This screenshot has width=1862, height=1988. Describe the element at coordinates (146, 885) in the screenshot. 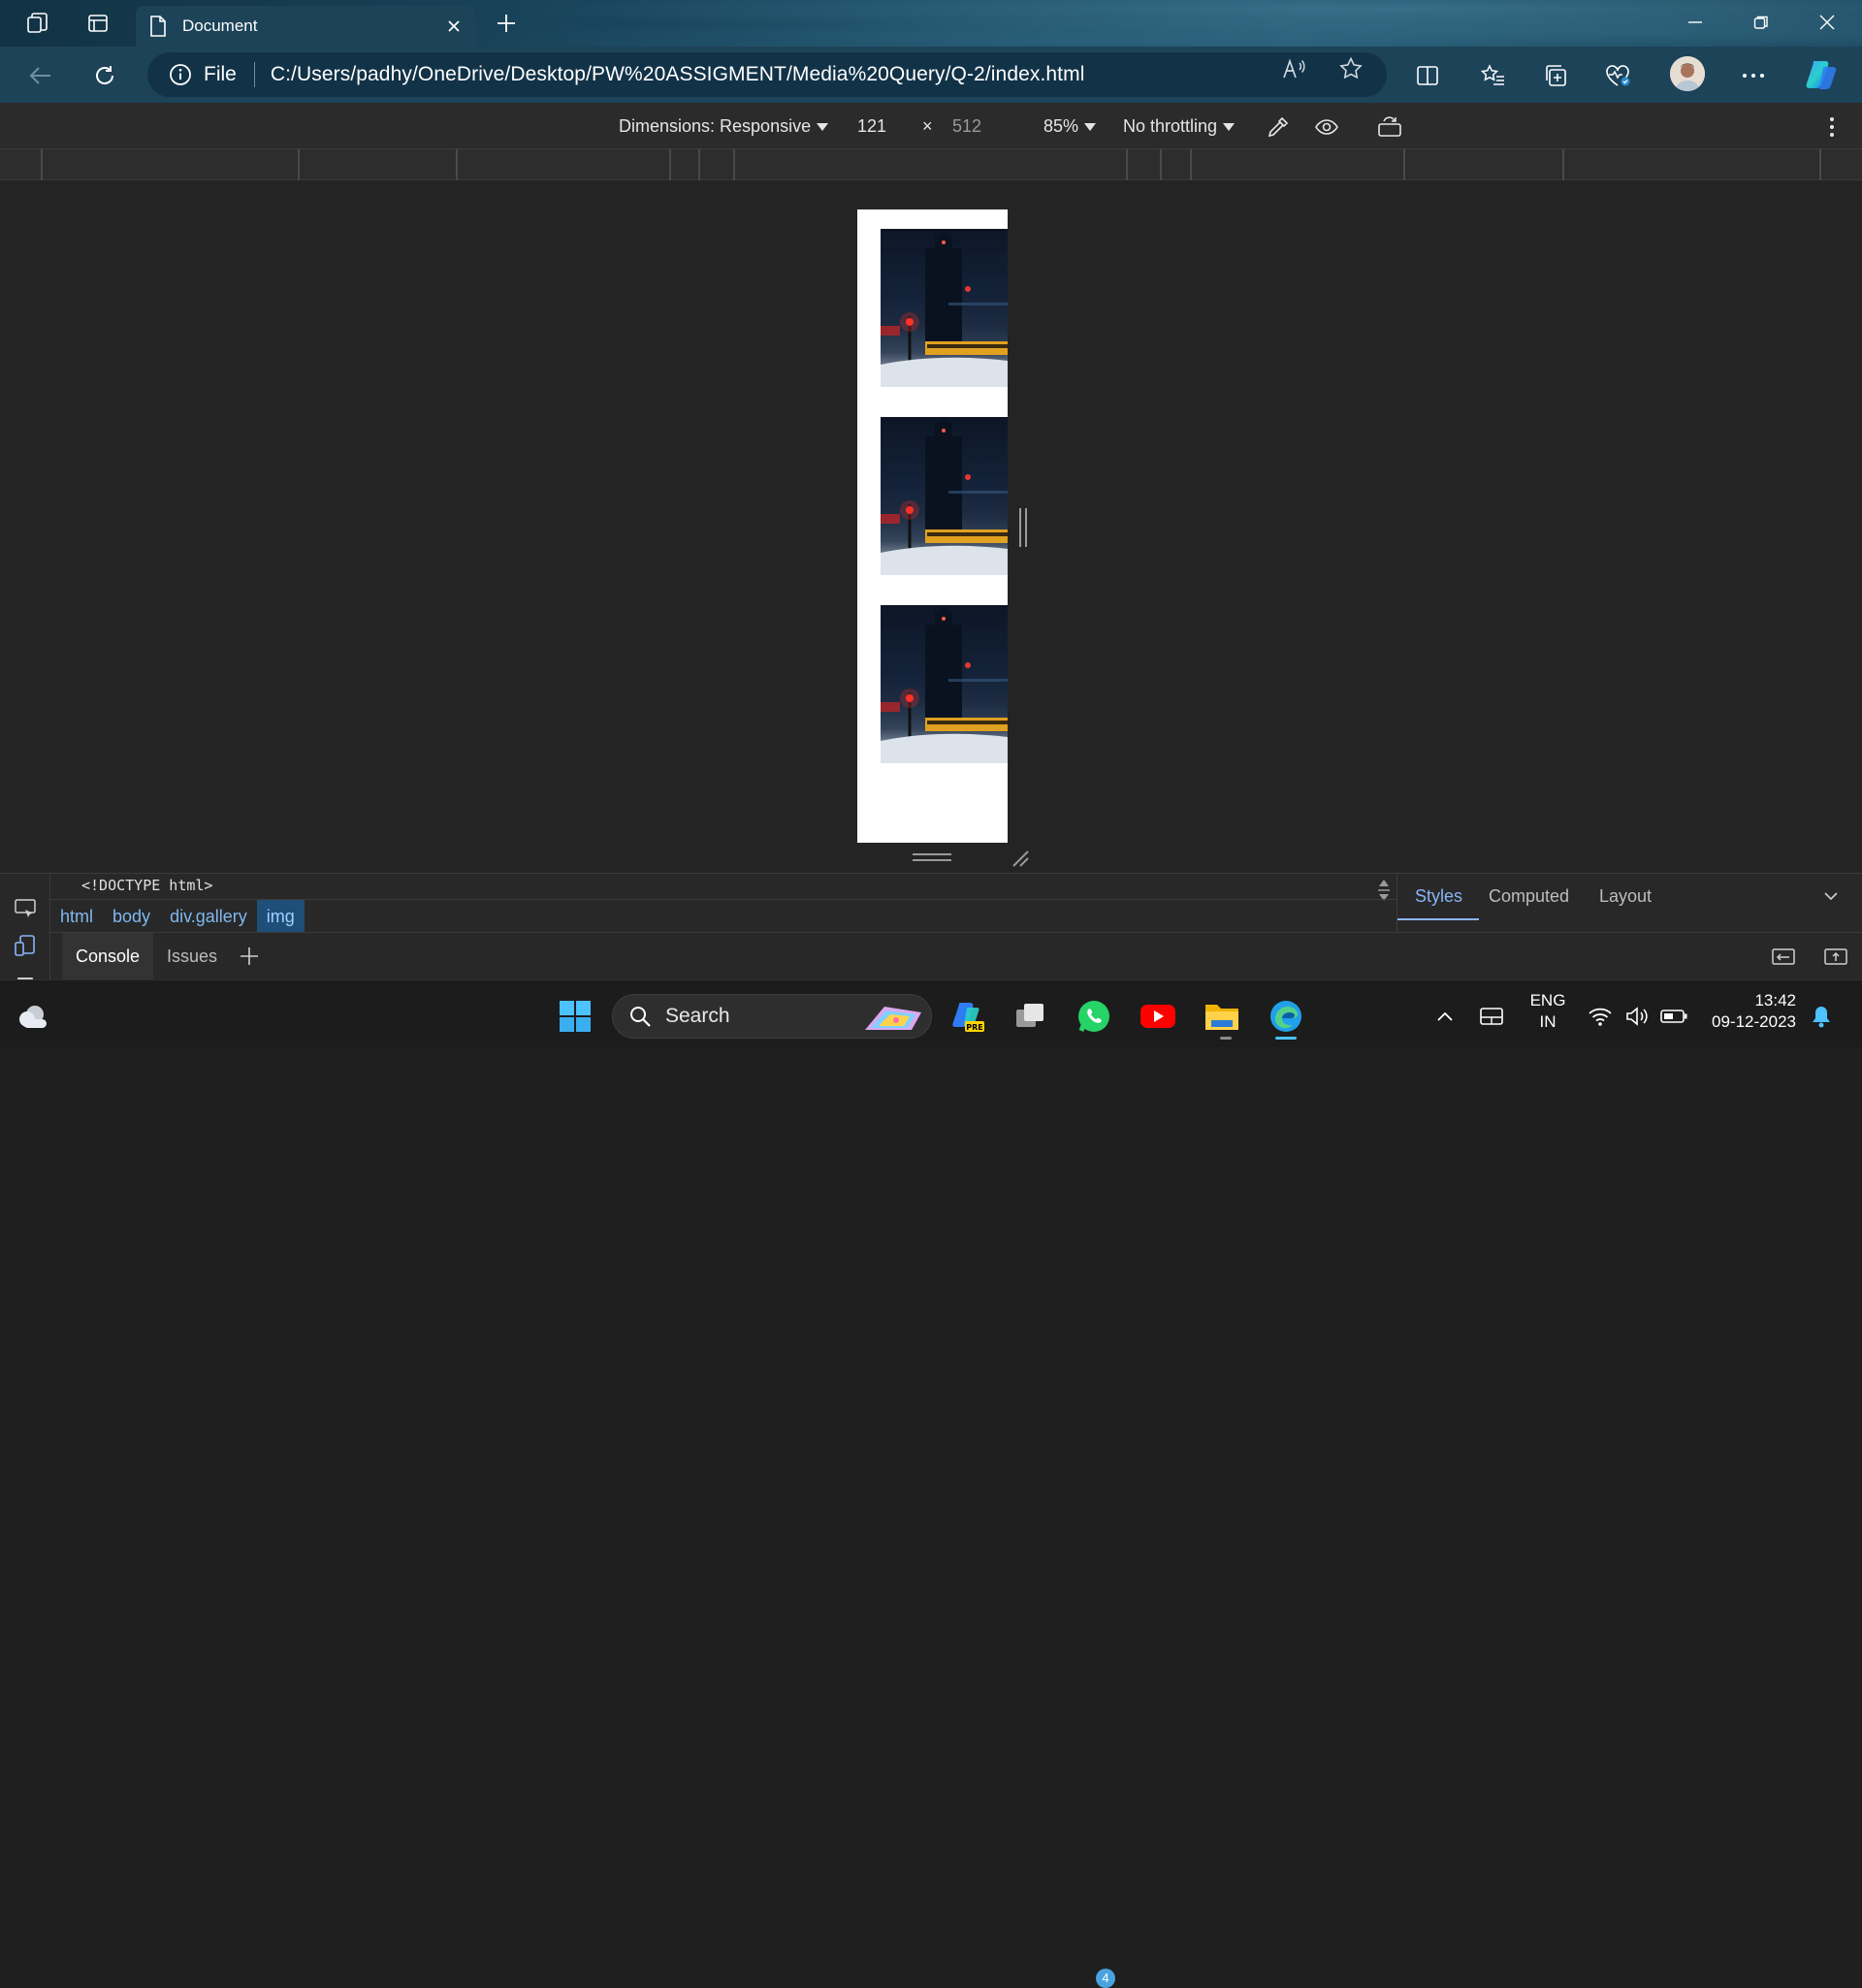

I see `dom-doctype-node: <!DOCTYPE html>` at that location.